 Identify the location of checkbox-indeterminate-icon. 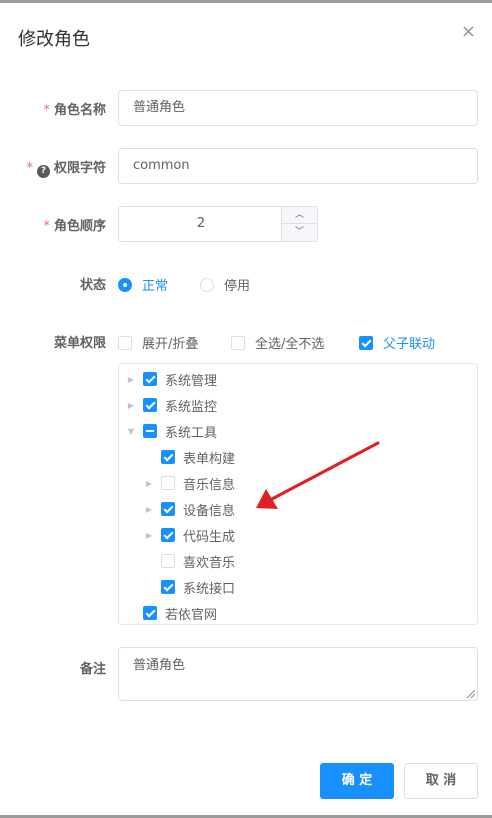
(150, 431).